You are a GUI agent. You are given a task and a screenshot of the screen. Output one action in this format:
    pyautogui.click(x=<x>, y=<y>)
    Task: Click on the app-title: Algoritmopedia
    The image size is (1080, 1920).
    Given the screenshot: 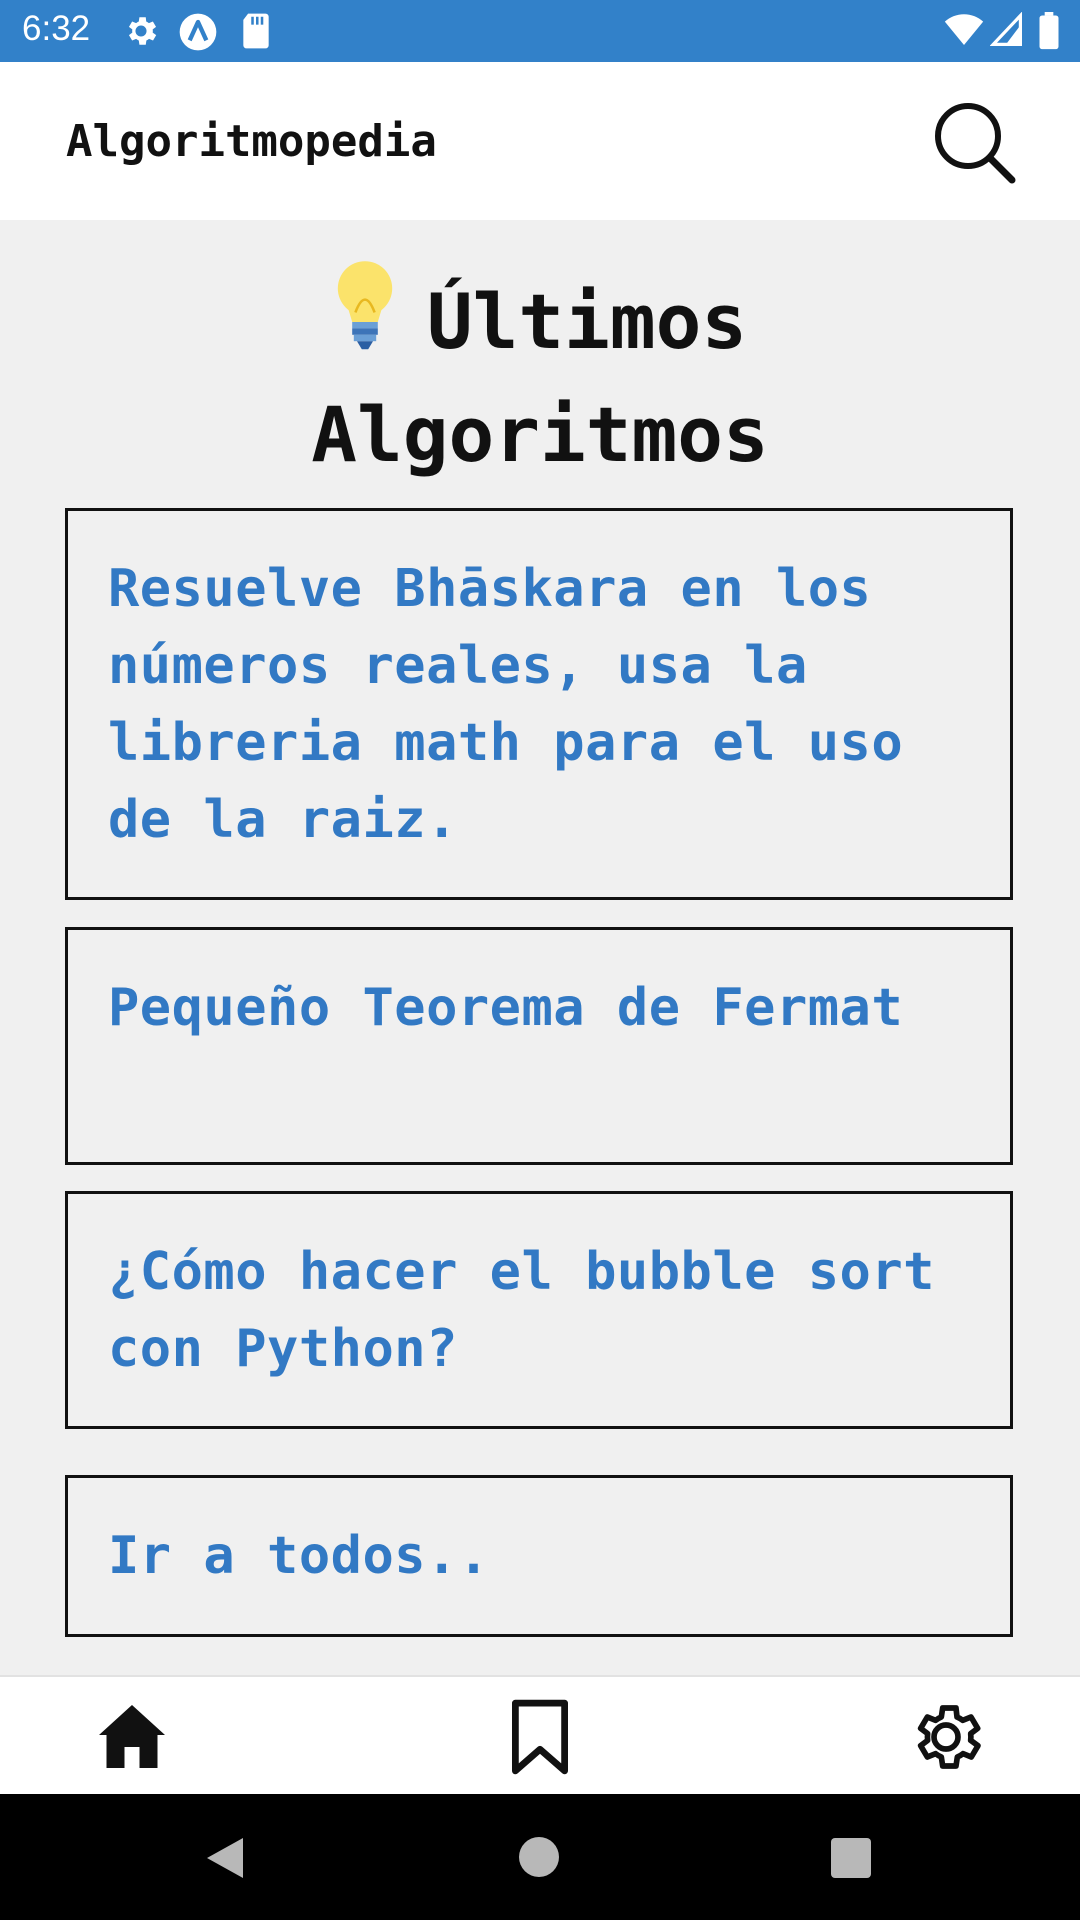 What is the action you would take?
    pyautogui.click(x=251, y=141)
    